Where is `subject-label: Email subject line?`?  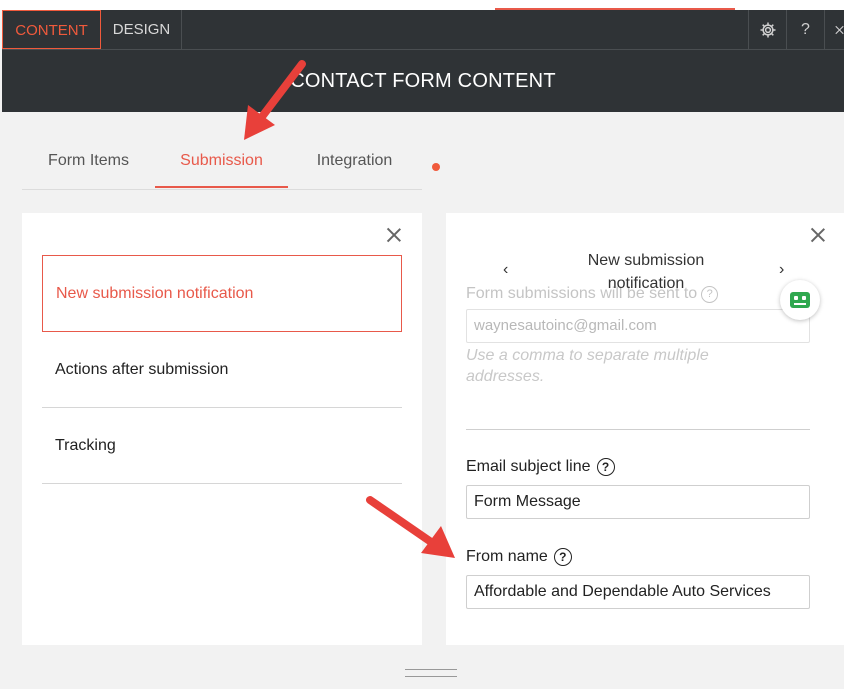
subject-label: Email subject line? is located at coordinates (540, 467).